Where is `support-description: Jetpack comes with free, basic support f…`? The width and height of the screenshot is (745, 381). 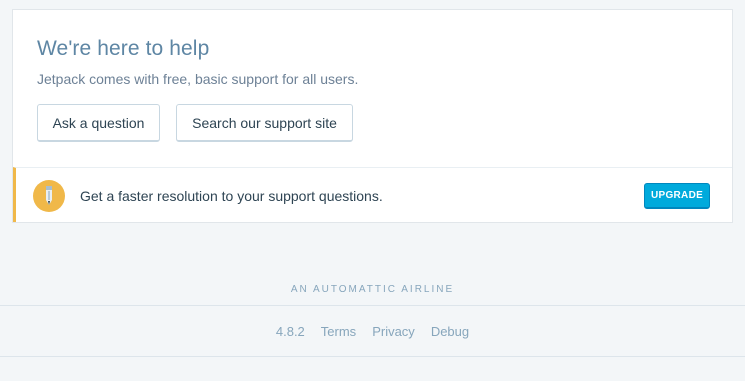 support-description: Jetpack comes with free, basic support f… is located at coordinates (198, 79).